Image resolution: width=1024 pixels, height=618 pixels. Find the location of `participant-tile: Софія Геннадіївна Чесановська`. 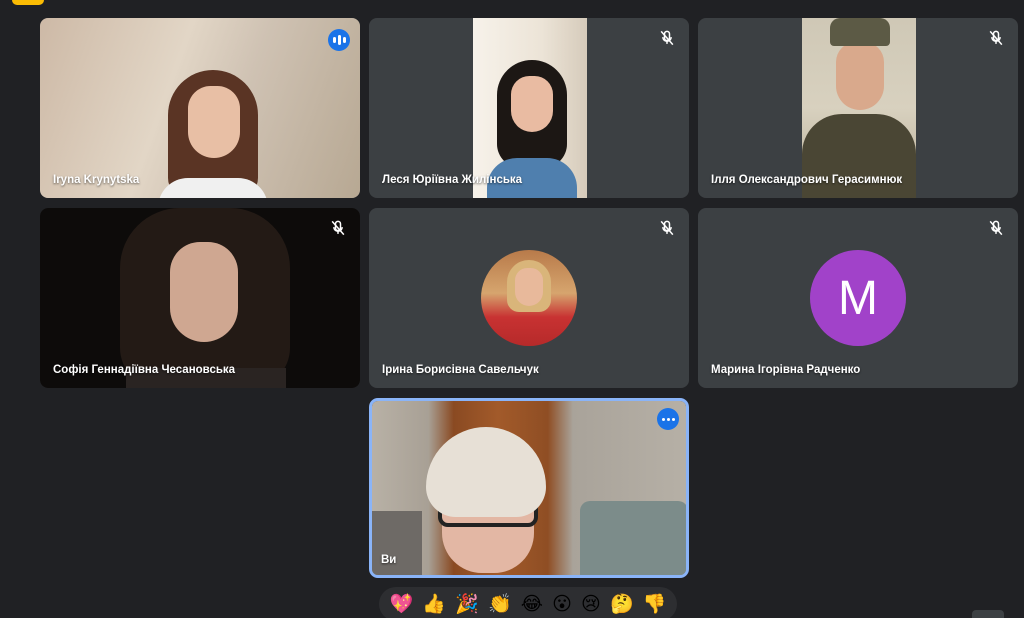

participant-tile: Софія Геннадіївна Чесановська is located at coordinates (200, 298).